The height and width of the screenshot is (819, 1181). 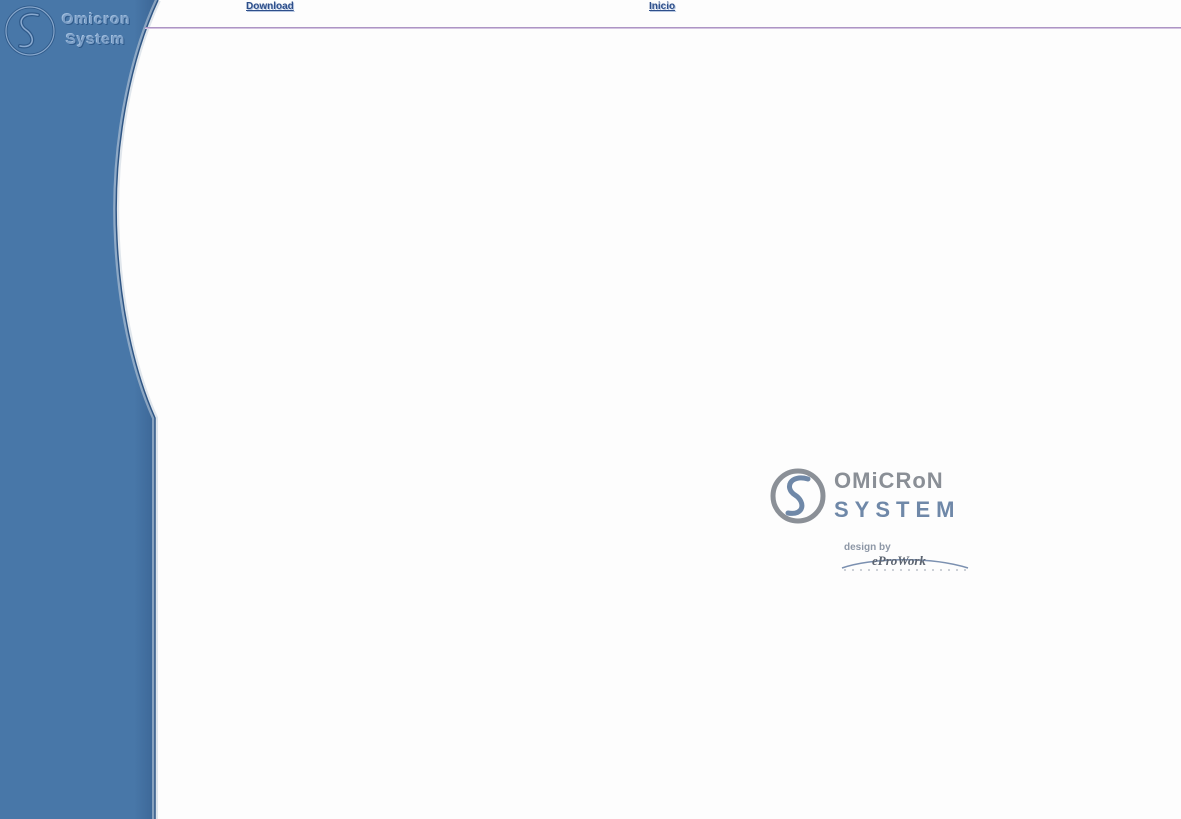 I want to click on main-logo-subtitle: SYSTEM, so click(x=897, y=509).